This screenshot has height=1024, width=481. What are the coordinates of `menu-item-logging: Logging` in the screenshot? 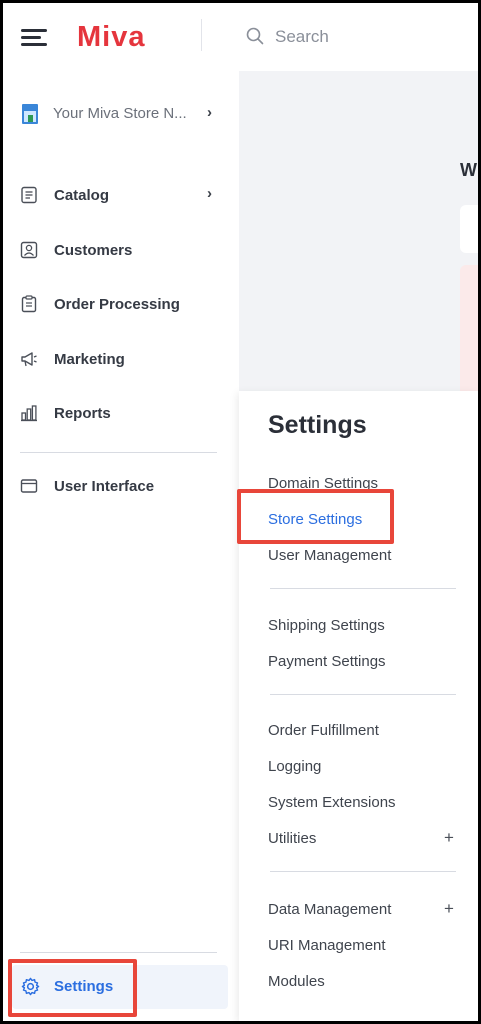 It's located at (294, 766).